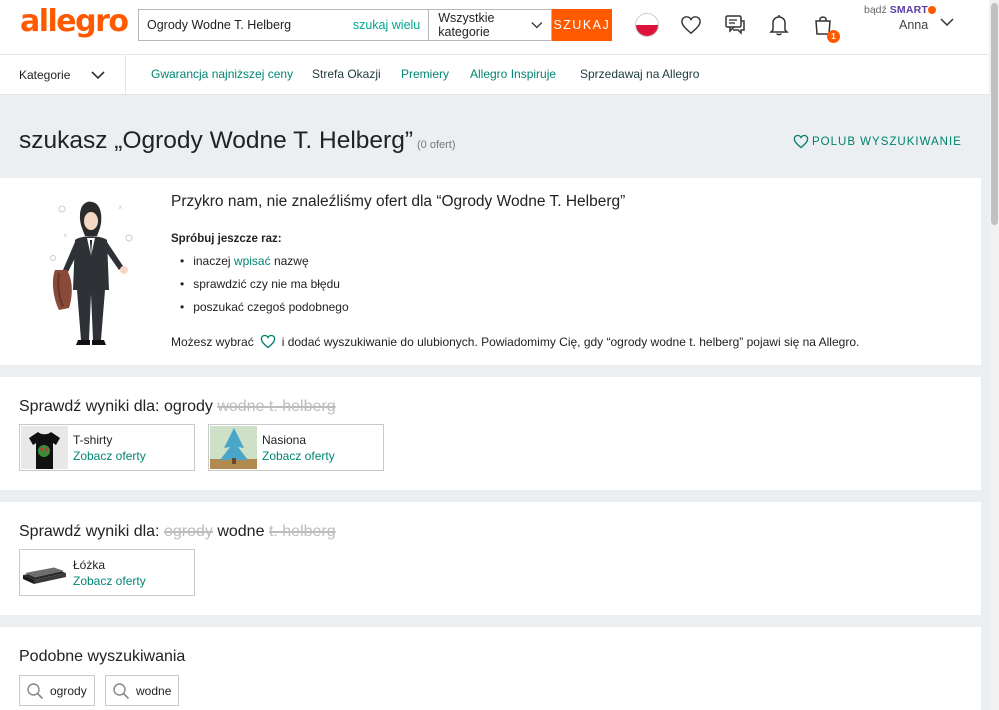 This screenshot has width=999, height=710. What do you see at coordinates (833, 36) in the screenshot?
I see `cart-badge: 1` at bounding box center [833, 36].